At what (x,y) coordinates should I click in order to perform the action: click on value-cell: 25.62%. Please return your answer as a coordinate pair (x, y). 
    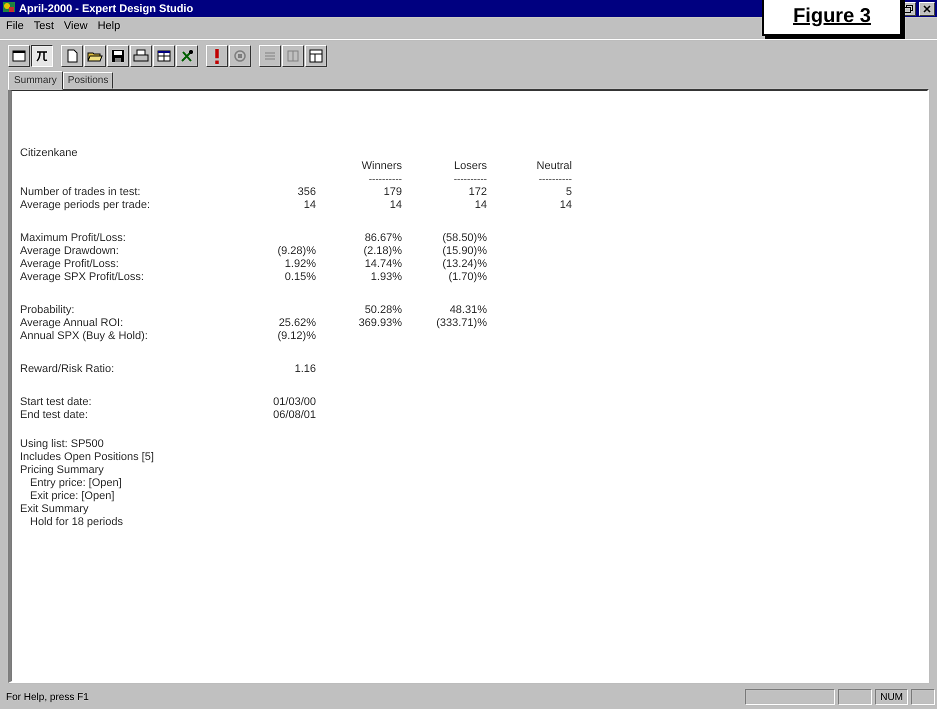
    Looking at the image, I should click on (297, 323).